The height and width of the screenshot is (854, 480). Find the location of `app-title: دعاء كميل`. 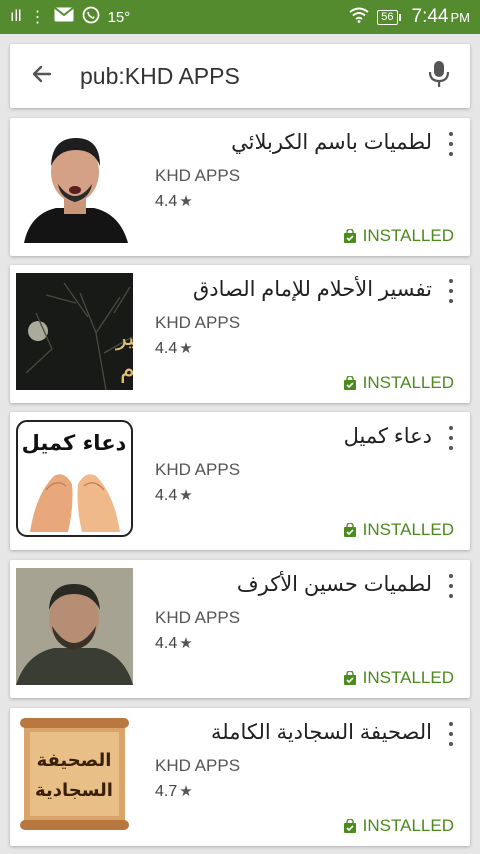

app-title: دعاء كميل is located at coordinates (287, 436).